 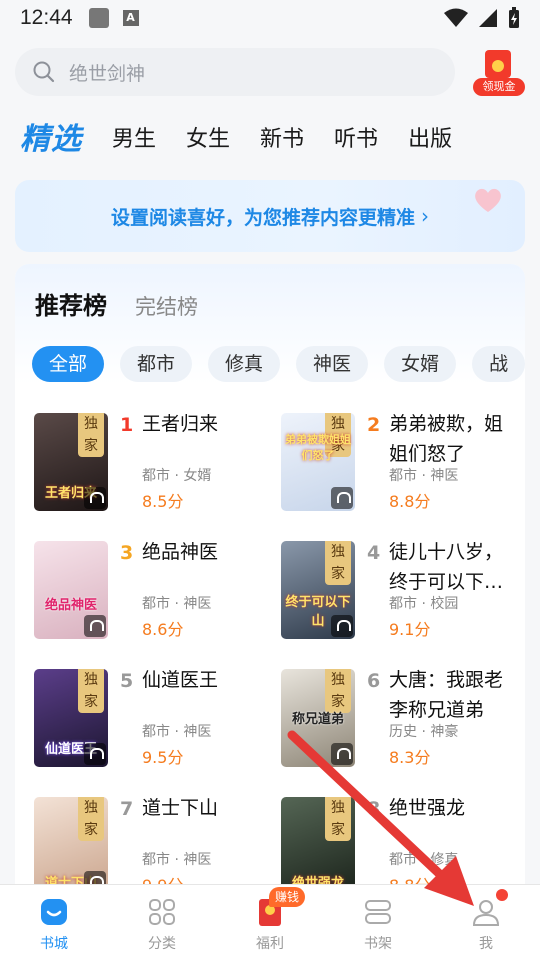 What do you see at coordinates (456, 17) in the screenshot?
I see `wifi-icon` at bounding box center [456, 17].